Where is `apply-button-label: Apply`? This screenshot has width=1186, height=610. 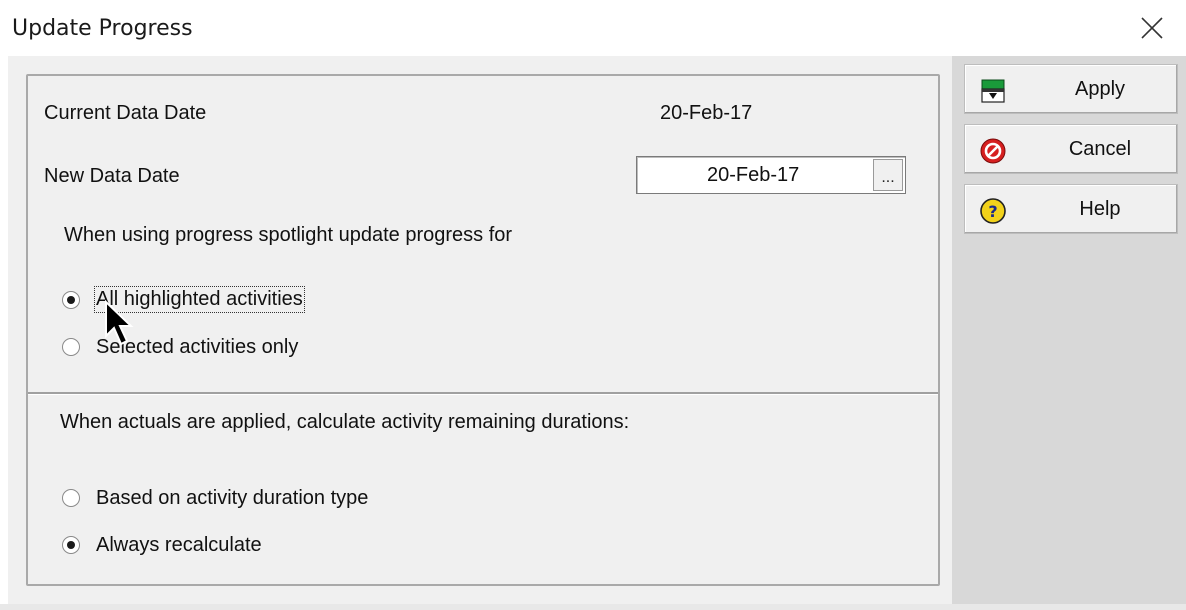 apply-button-label: Apply is located at coordinates (1100, 89).